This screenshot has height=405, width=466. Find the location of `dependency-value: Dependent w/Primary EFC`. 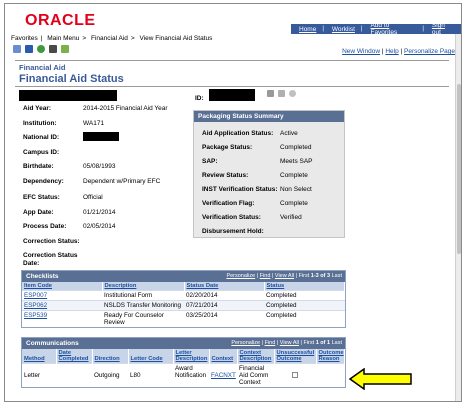

dependency-value: Dependent w/Primary EFC is located at coordinates (122, 181).